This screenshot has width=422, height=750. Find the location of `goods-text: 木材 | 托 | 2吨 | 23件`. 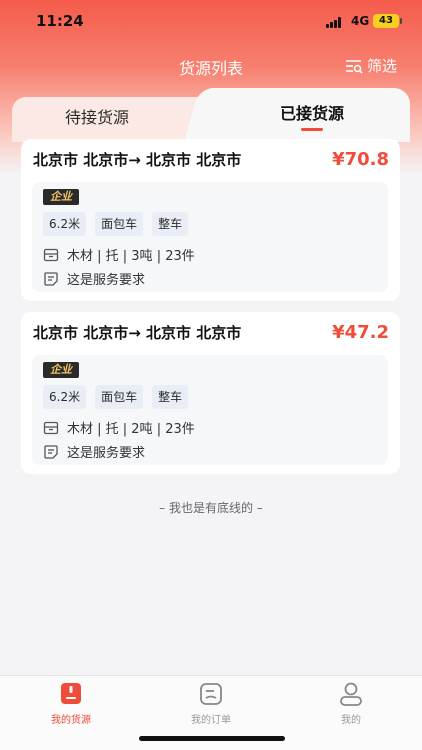

goods-text: 木材 | 托 | 2吨 | 23件 is located at coordinates (131, 429).